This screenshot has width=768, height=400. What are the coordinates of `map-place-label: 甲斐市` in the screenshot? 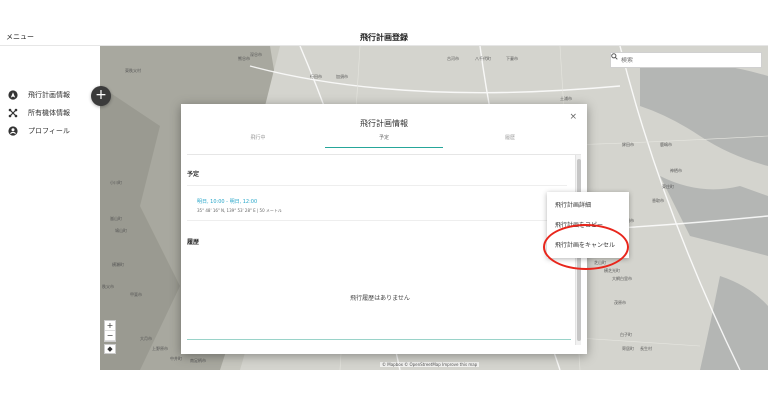 It's located at (136, 294).